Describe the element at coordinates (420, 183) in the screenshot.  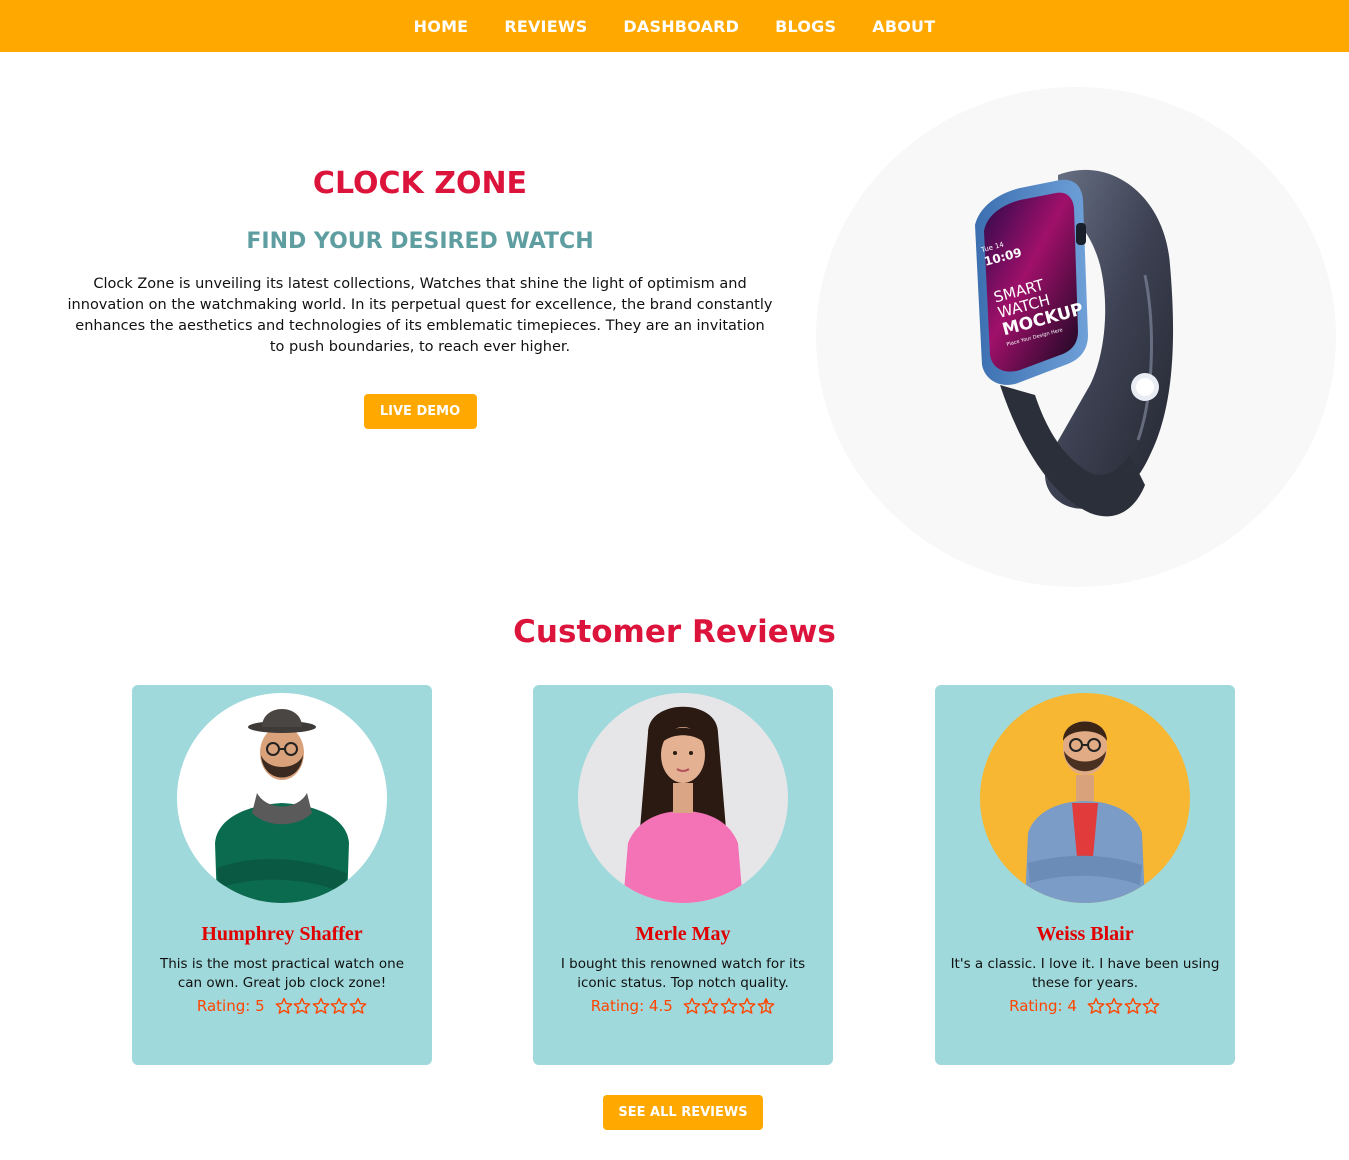
I see `hero-title: CLOCK ZONE` at that location.